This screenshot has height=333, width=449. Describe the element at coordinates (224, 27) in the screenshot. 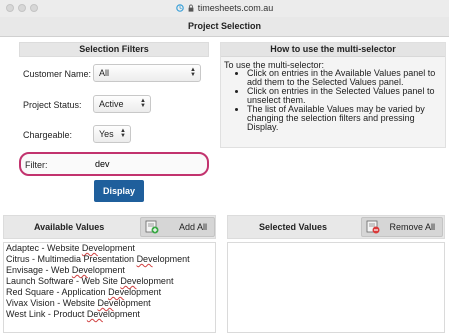

I see `page-title: Project Selection` at that location.